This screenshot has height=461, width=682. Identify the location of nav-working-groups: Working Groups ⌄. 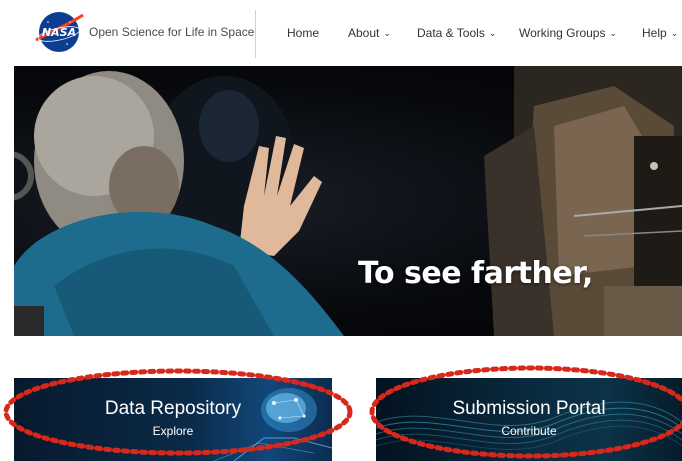
(568, 33).